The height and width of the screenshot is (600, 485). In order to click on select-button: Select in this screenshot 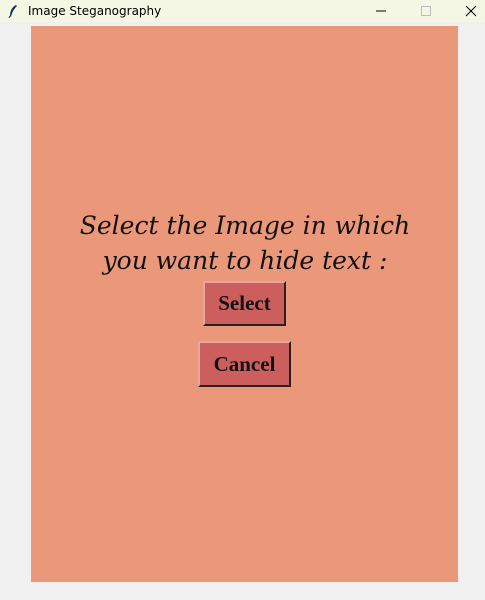, I will do `click(244, 303)`.